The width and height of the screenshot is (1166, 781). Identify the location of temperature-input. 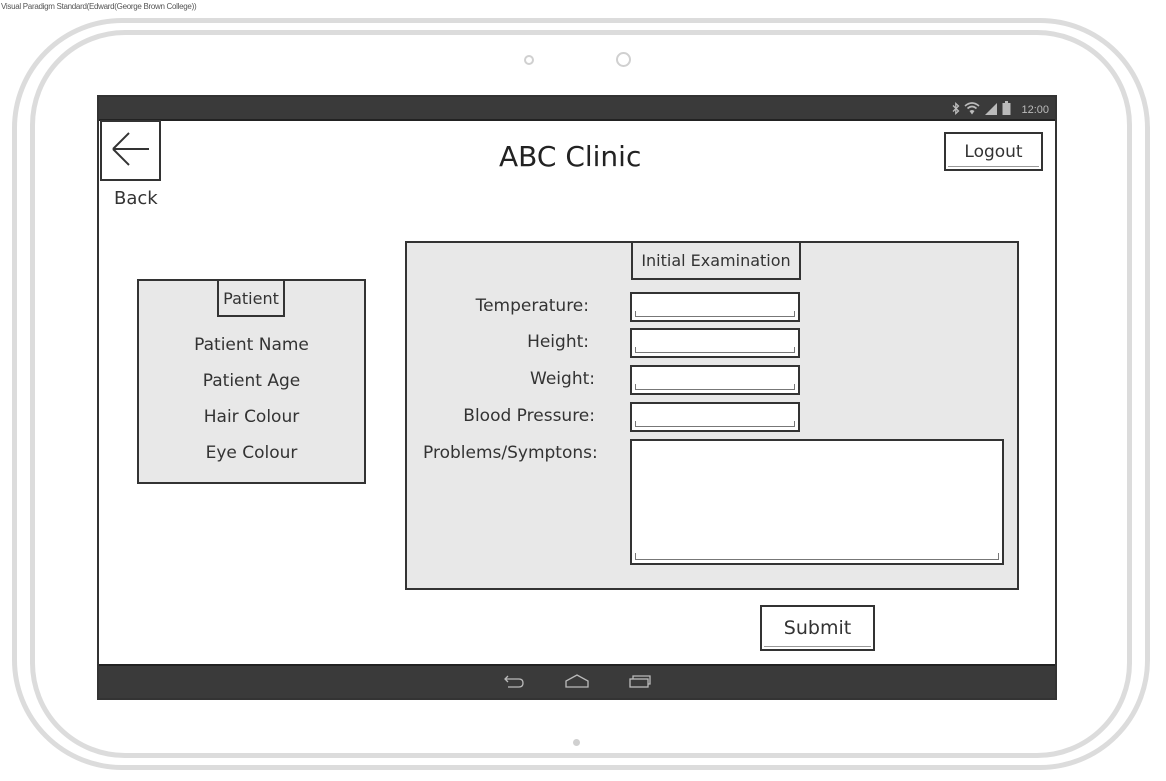
(715, 307).